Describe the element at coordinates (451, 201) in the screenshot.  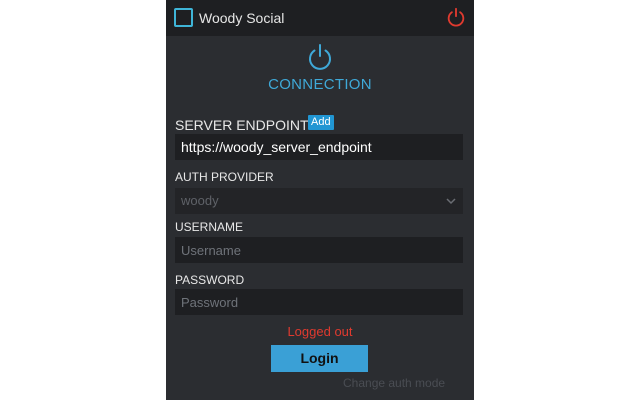
I see `chevron-down-icon` at that location.